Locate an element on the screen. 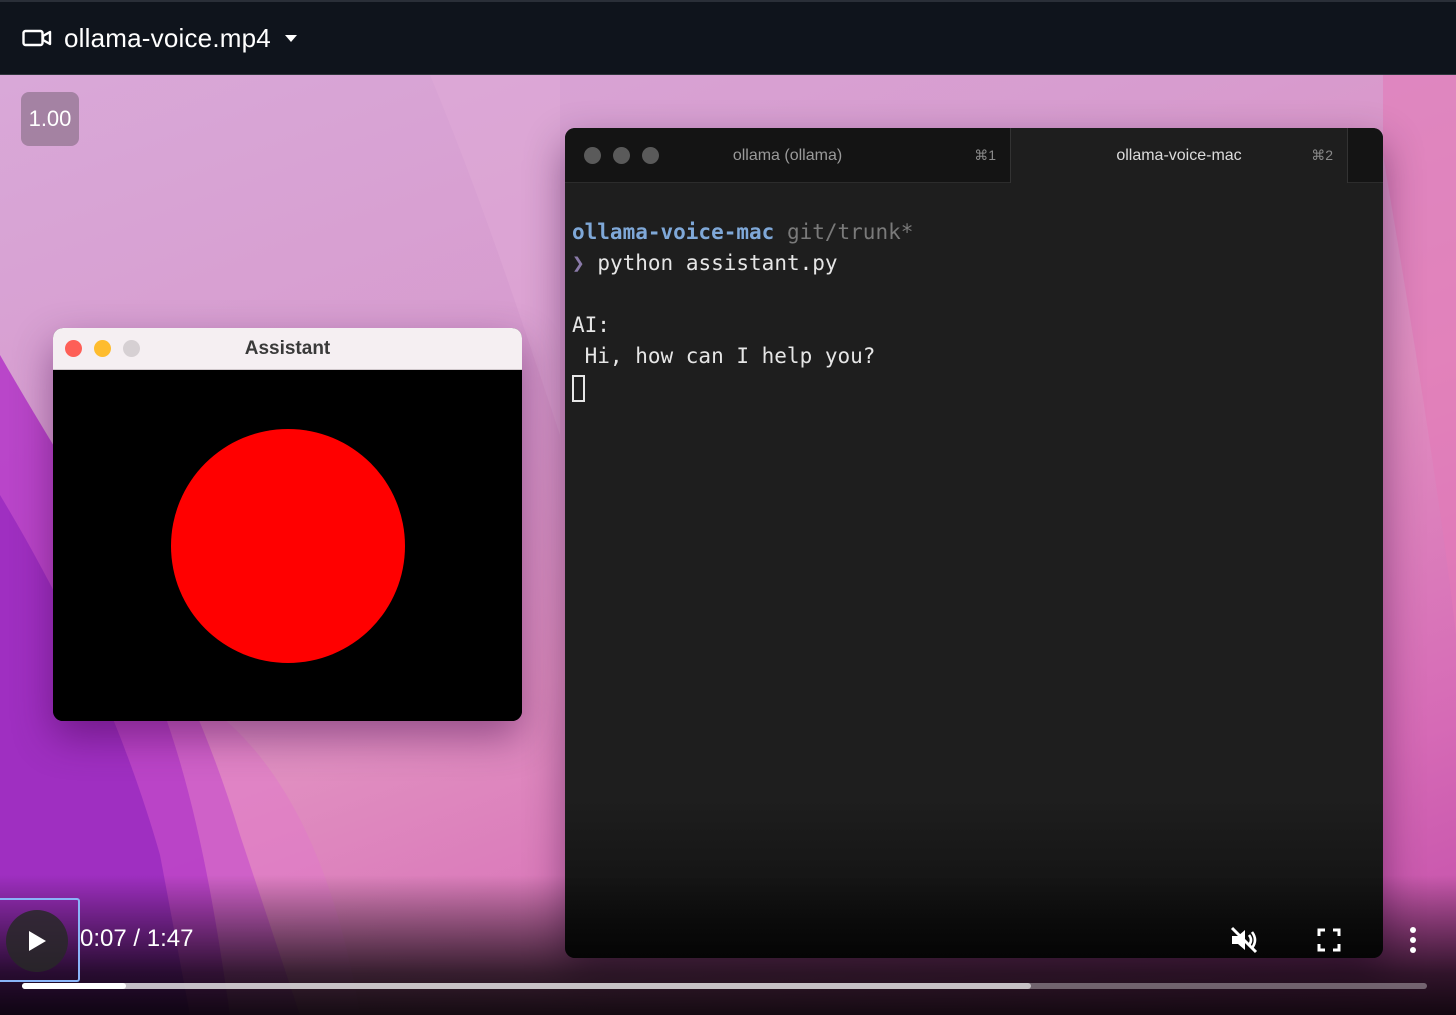 This screenshot has height=1015, width=1456. recording-indicator-circle is located at coordinates (288, 546).